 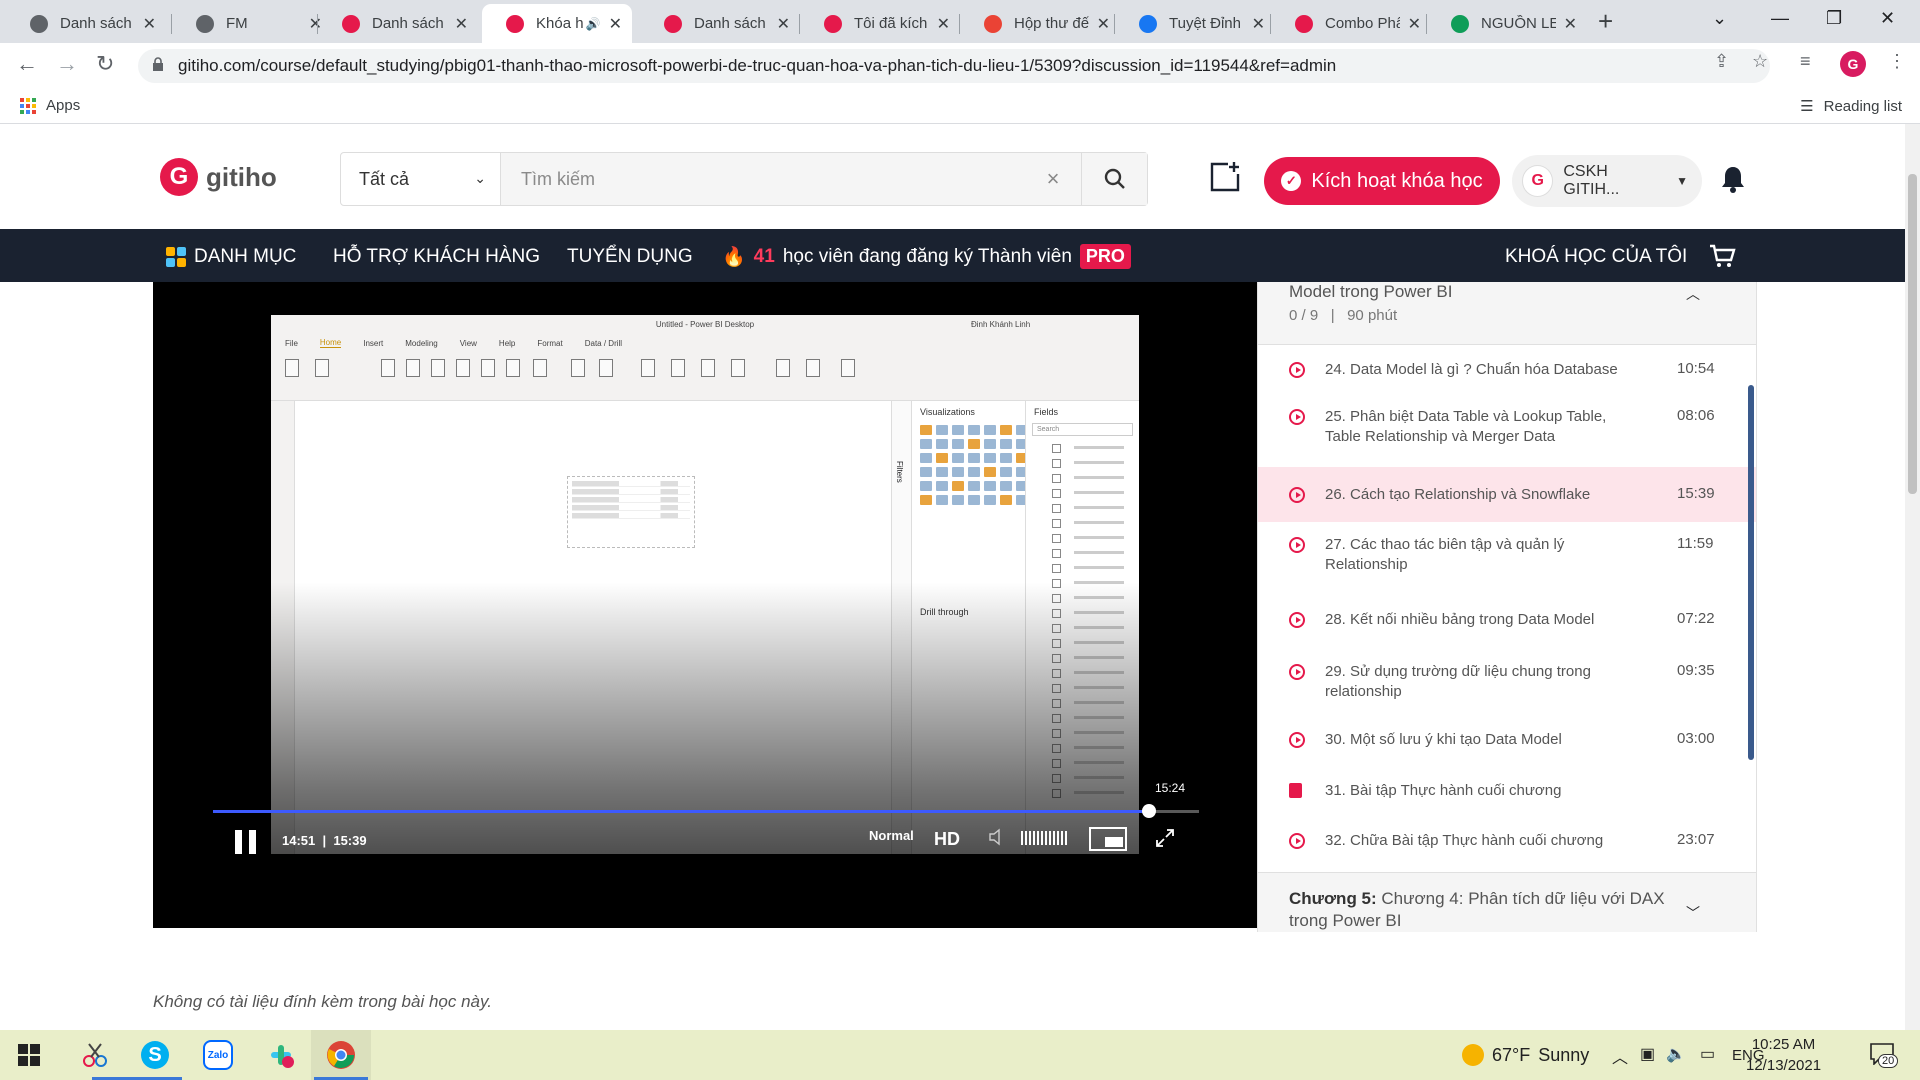 What do you see at coordinates (421, 179) in the screenshot?
I see `search-category-select: Tất cả ⌄` at bounding box center [421, 179].